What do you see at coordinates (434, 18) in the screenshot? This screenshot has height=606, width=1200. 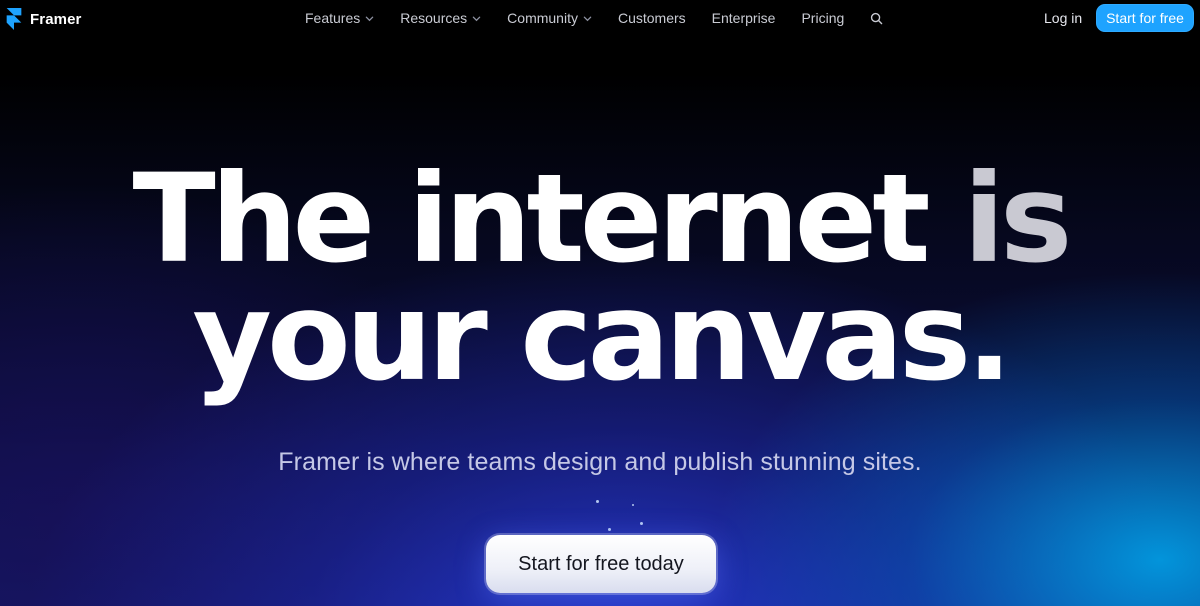 I see `nav-item-label: Resources` at bounding box center [434, 18].